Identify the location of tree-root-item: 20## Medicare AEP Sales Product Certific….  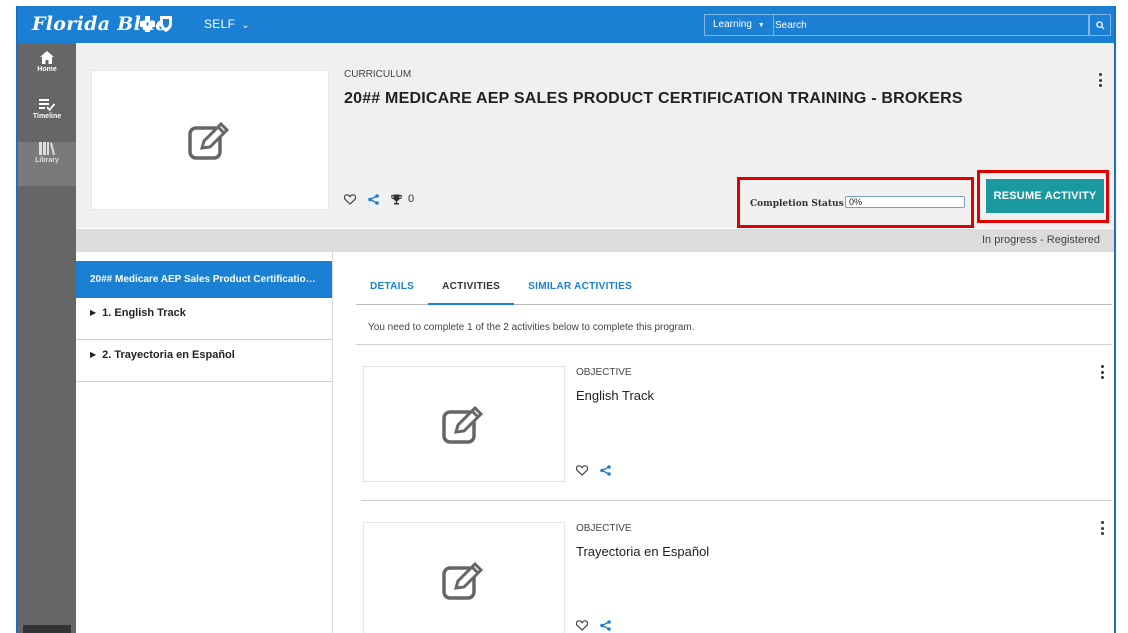
(204, 279).